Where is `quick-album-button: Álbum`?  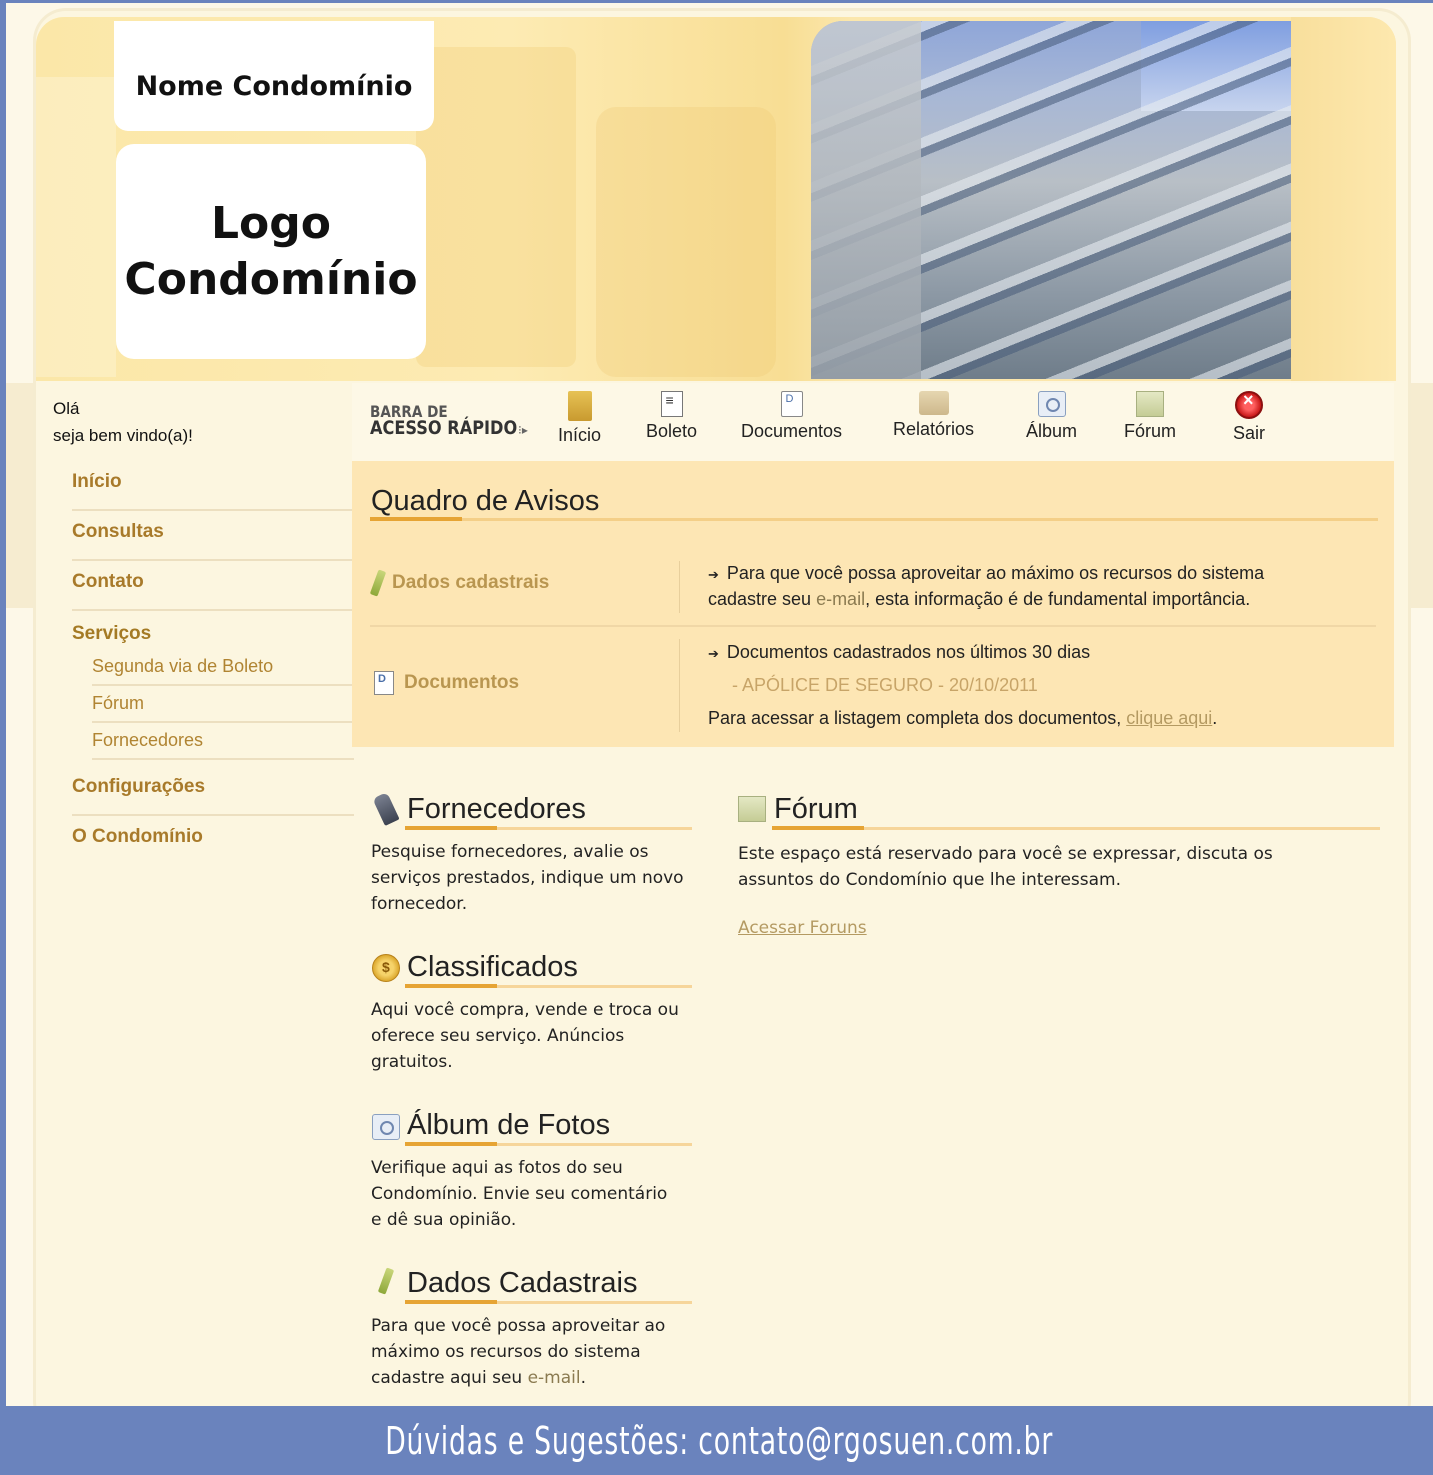 quick-album-button: Álbum is located at coordinates (1051, 416).